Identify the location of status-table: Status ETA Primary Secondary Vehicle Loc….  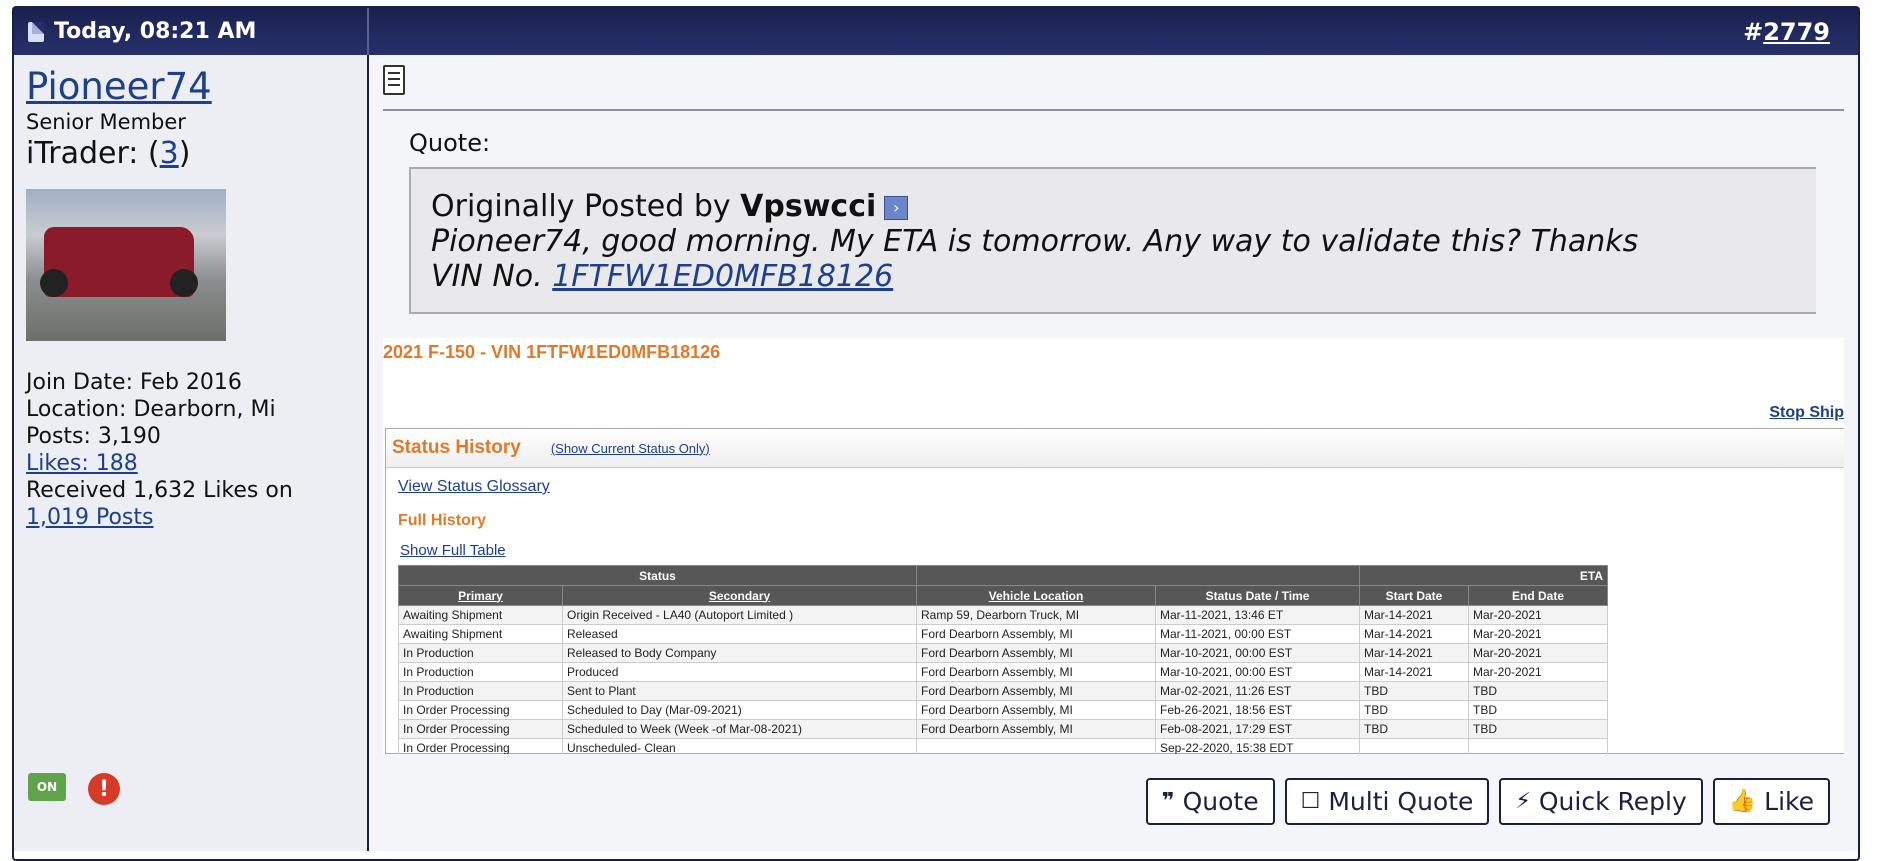
(1003, 659).